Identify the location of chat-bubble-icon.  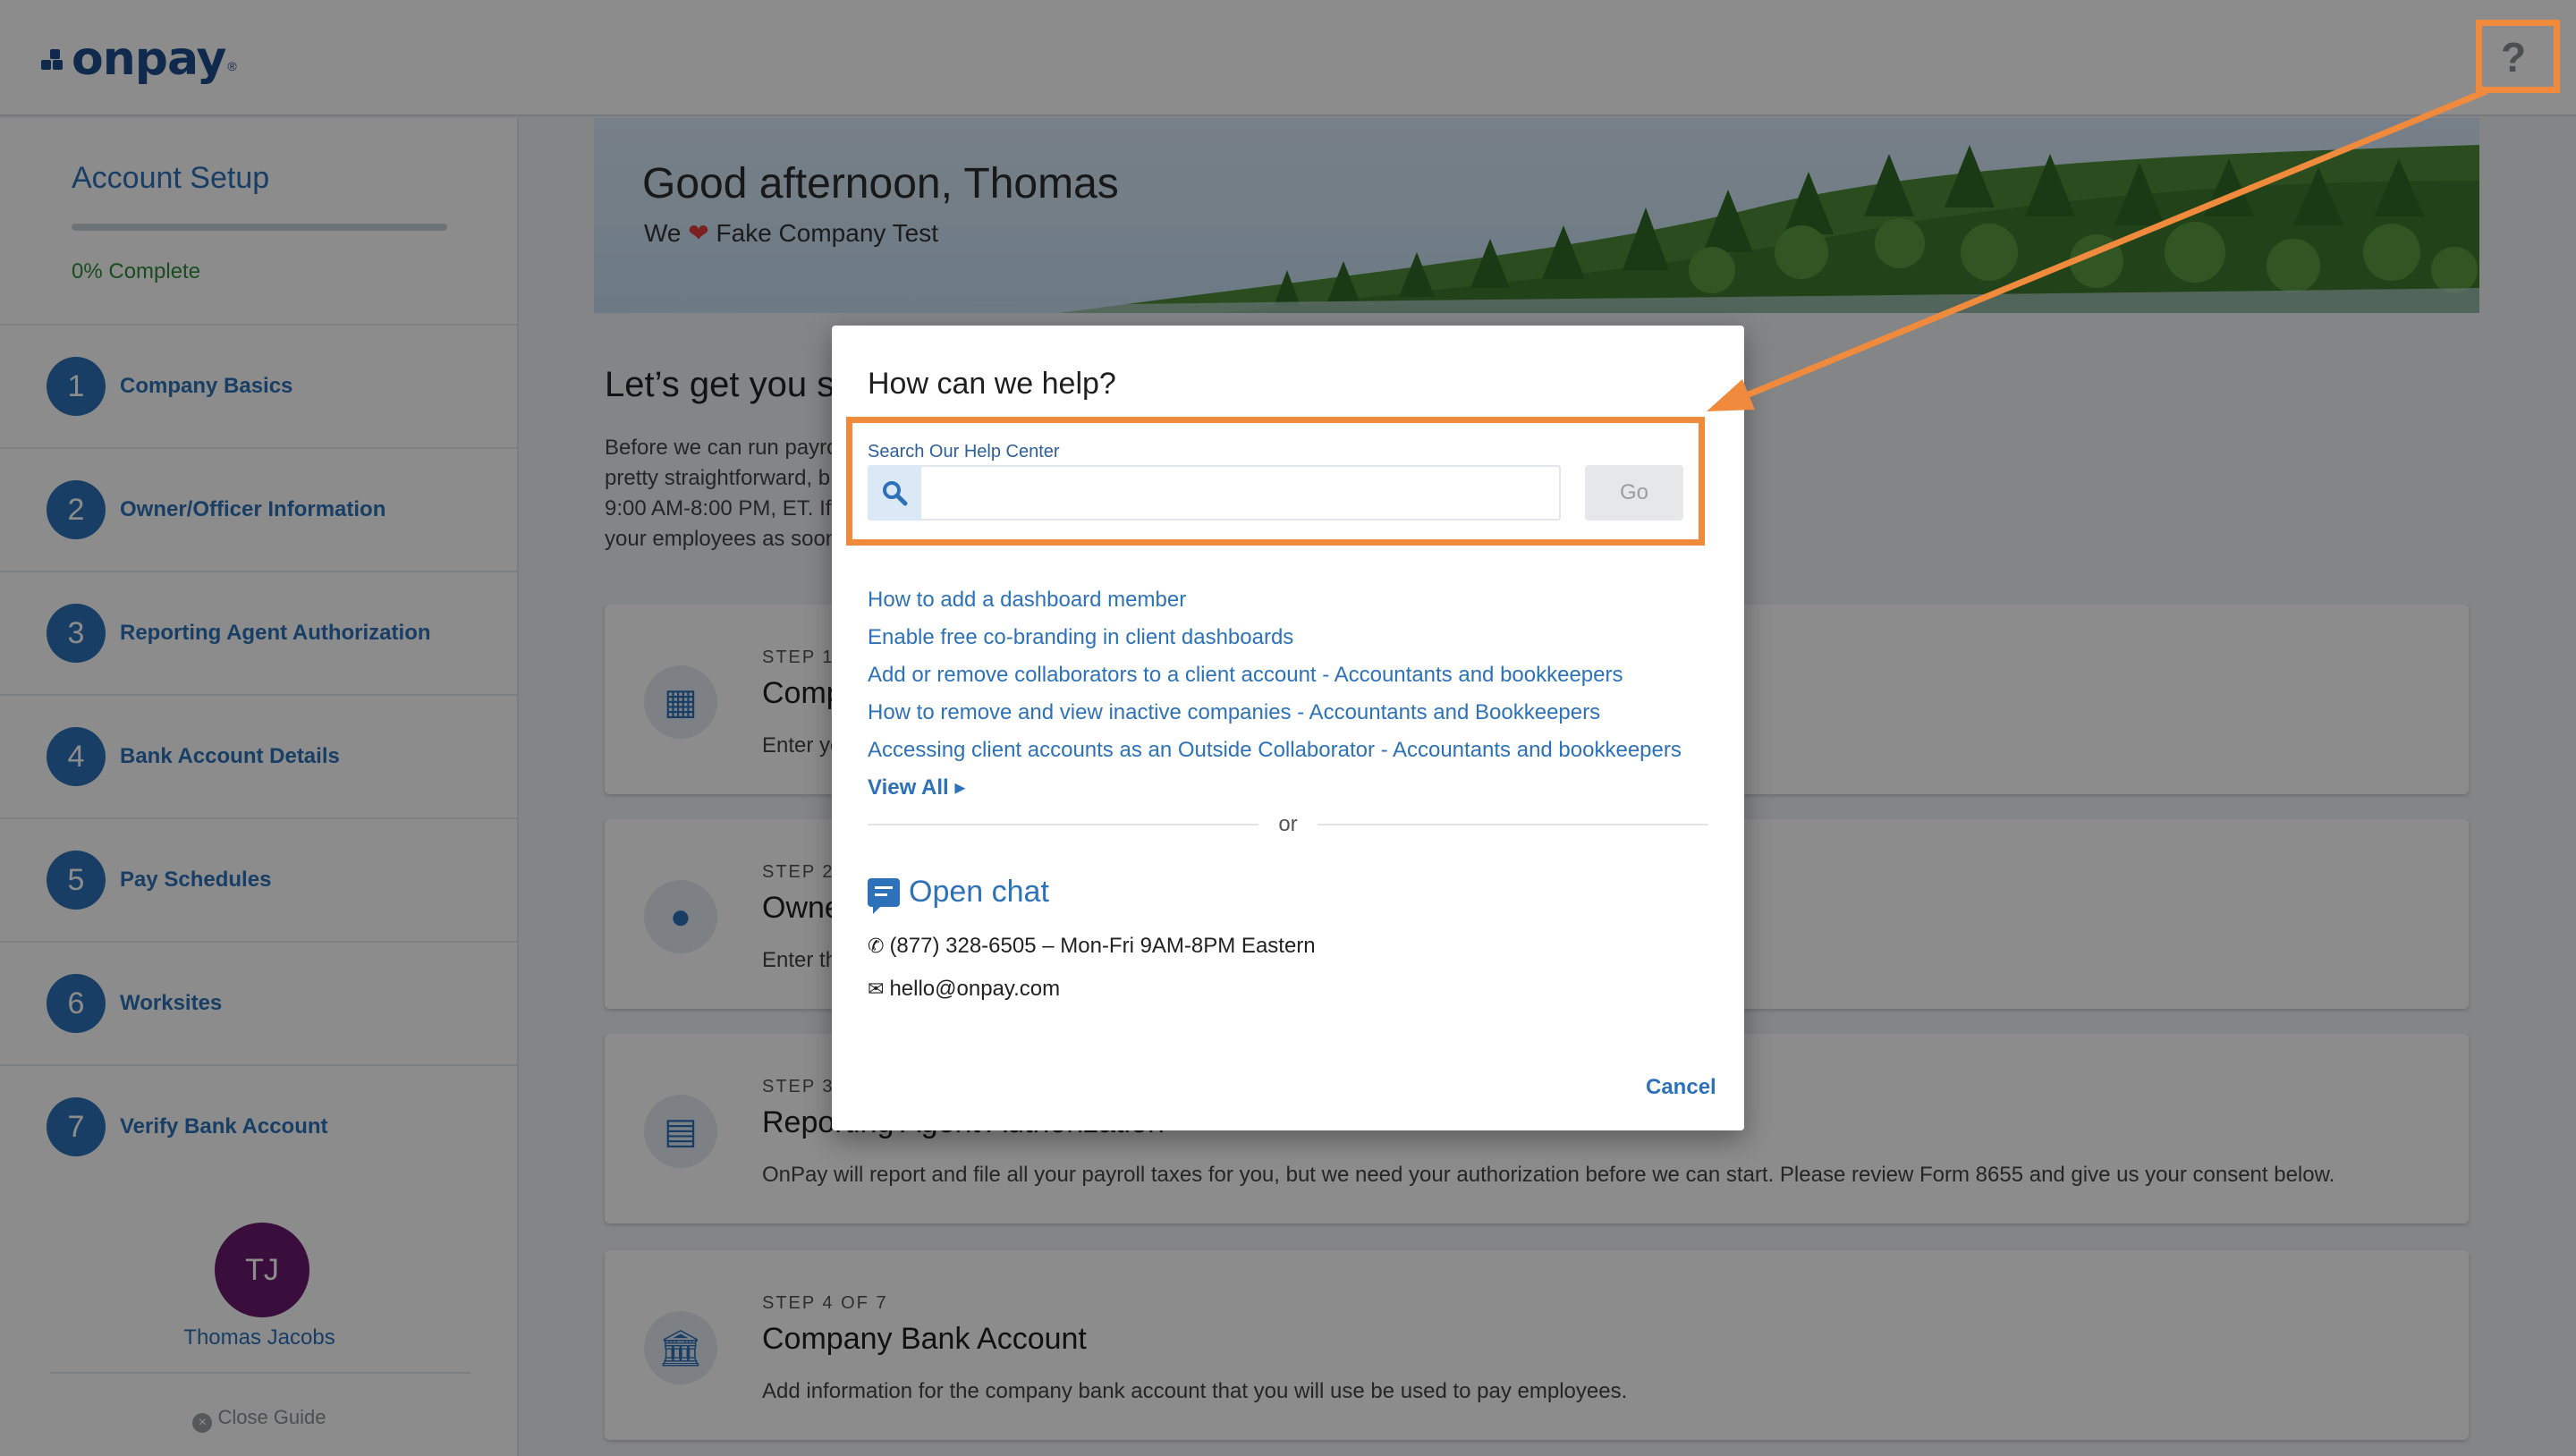
(884, 895).